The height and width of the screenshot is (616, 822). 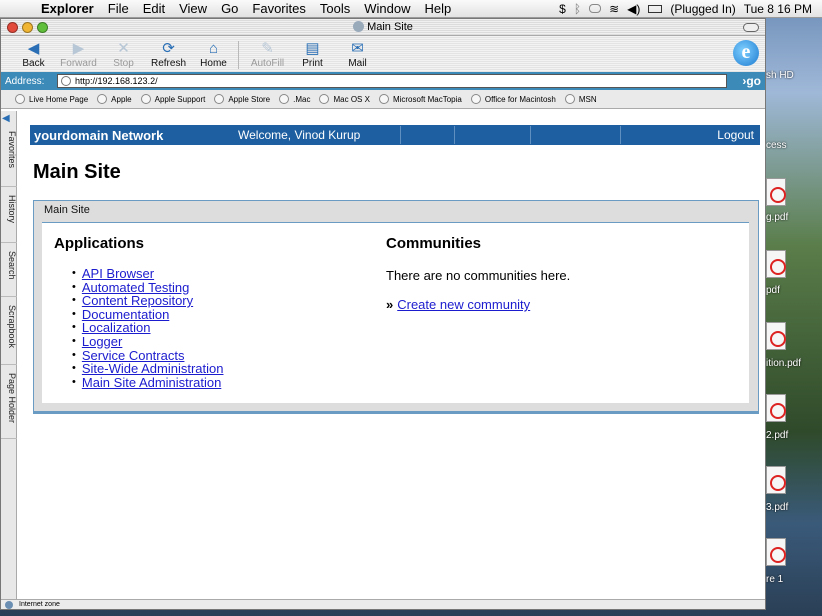 I want to click on sidetab-favorites: Favorites, so click(x=9, y=157).